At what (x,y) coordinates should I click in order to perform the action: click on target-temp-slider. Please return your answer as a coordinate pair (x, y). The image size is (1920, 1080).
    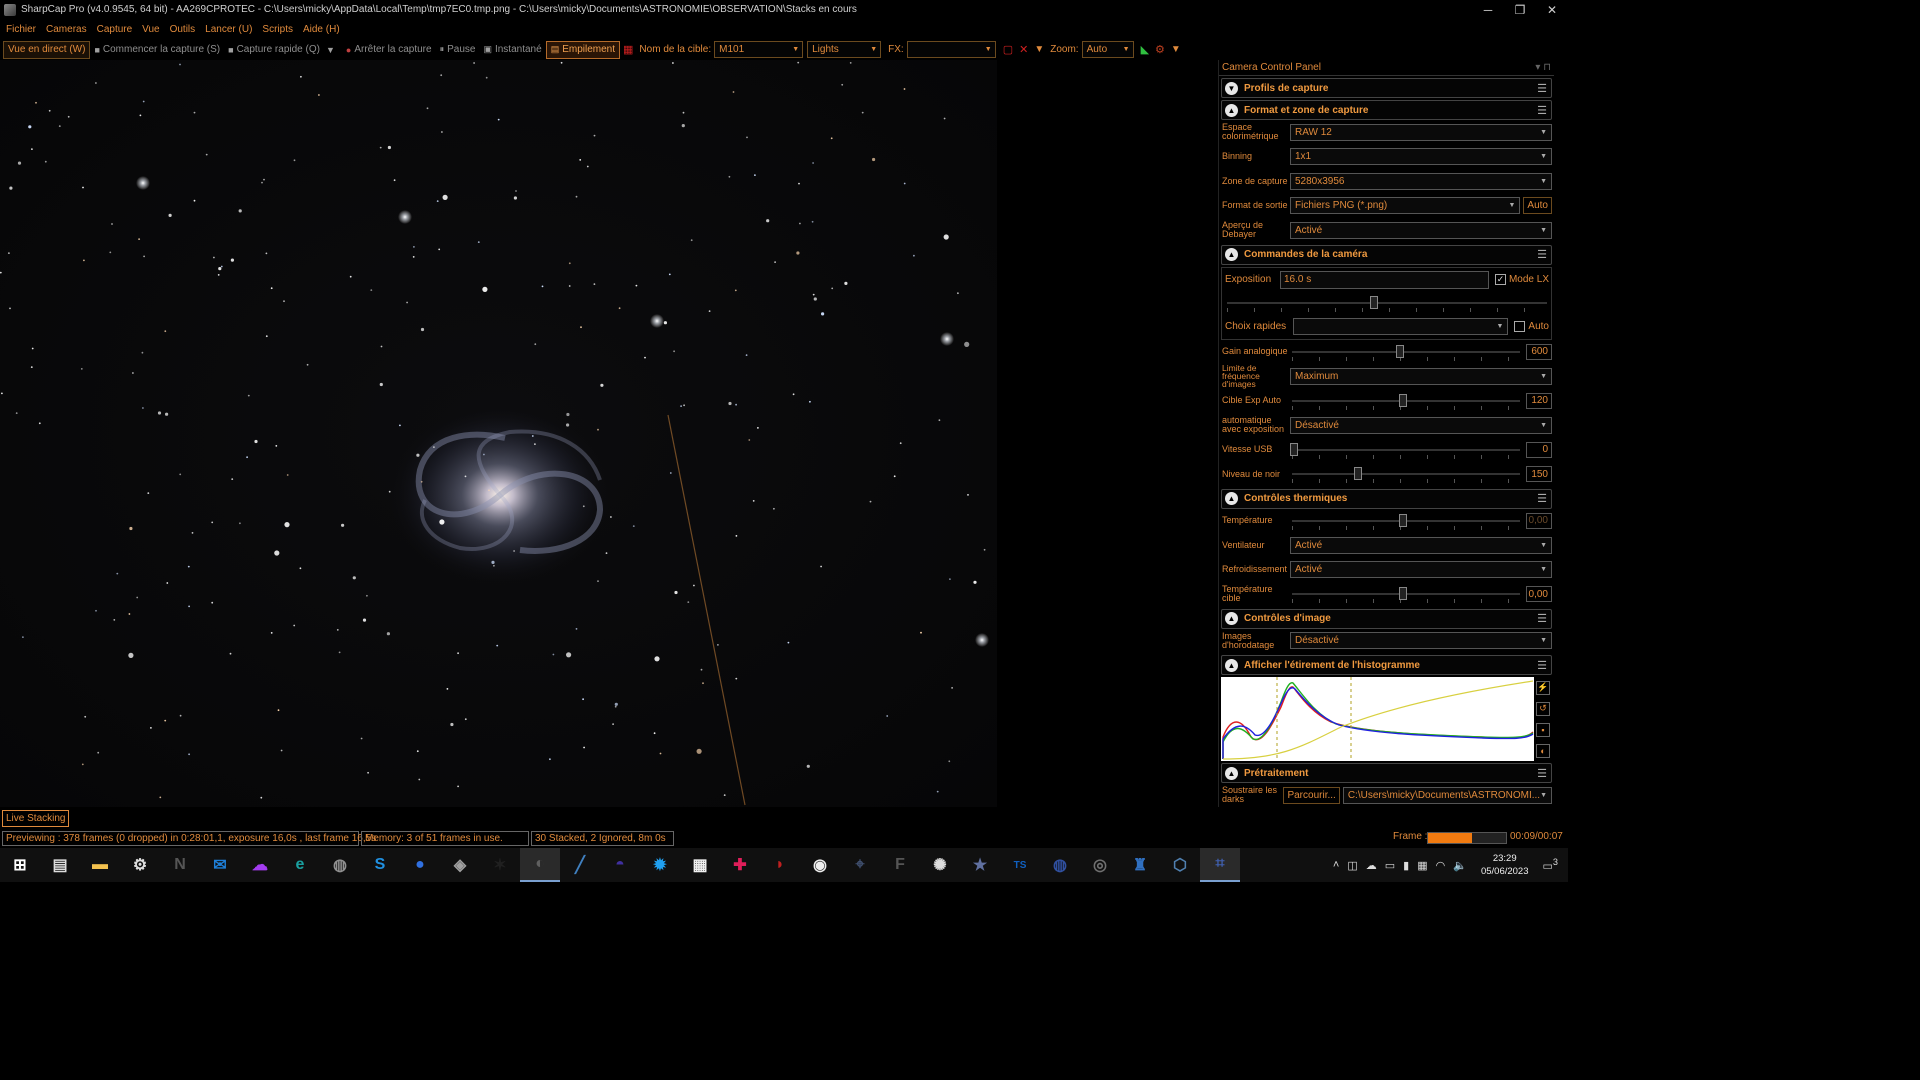
    Looking at the image, I should click on (1406, 594).